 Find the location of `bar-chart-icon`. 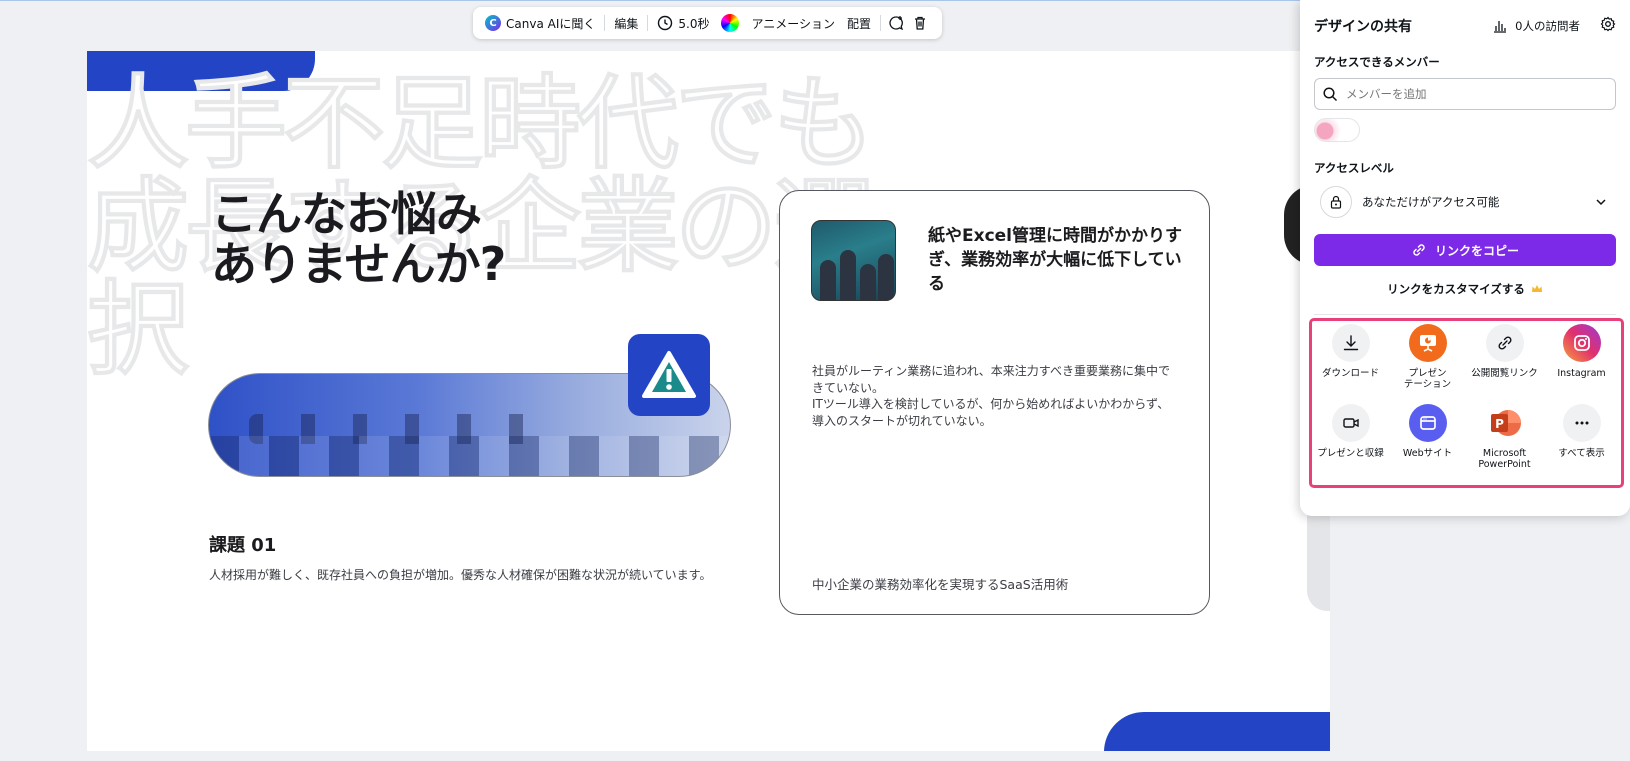

bar-chart-icon is located at coordinates (1500, 27).